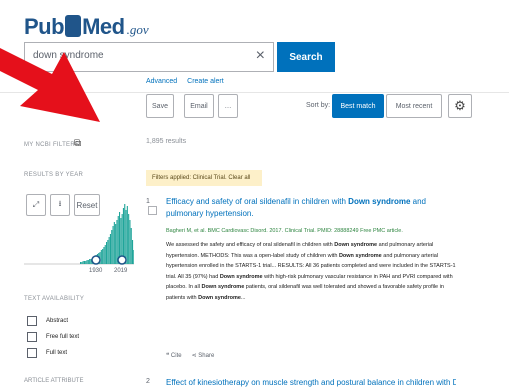 The width and height of the screenshot is (509, 390). What do you see at coordinates (161, 81) in the screenshot?
I see `advanced-link: Advanced` at bounding box center [161, 81].